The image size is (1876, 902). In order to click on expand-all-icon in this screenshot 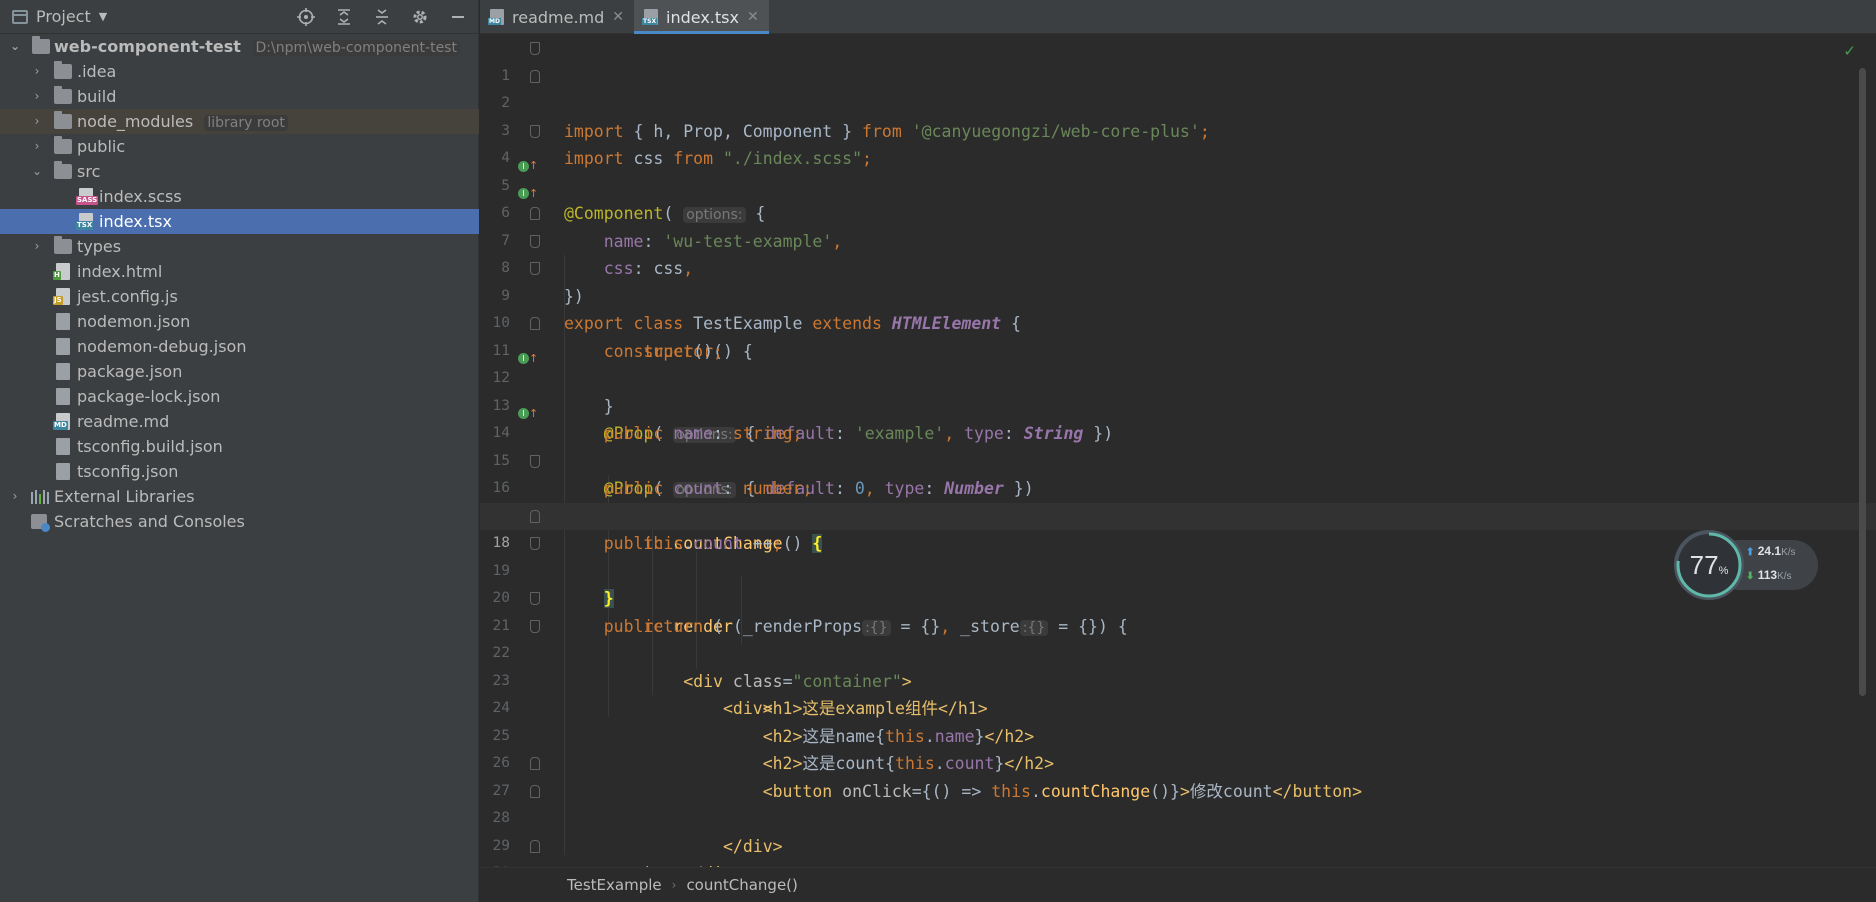, I will do `click(344, 17)`.